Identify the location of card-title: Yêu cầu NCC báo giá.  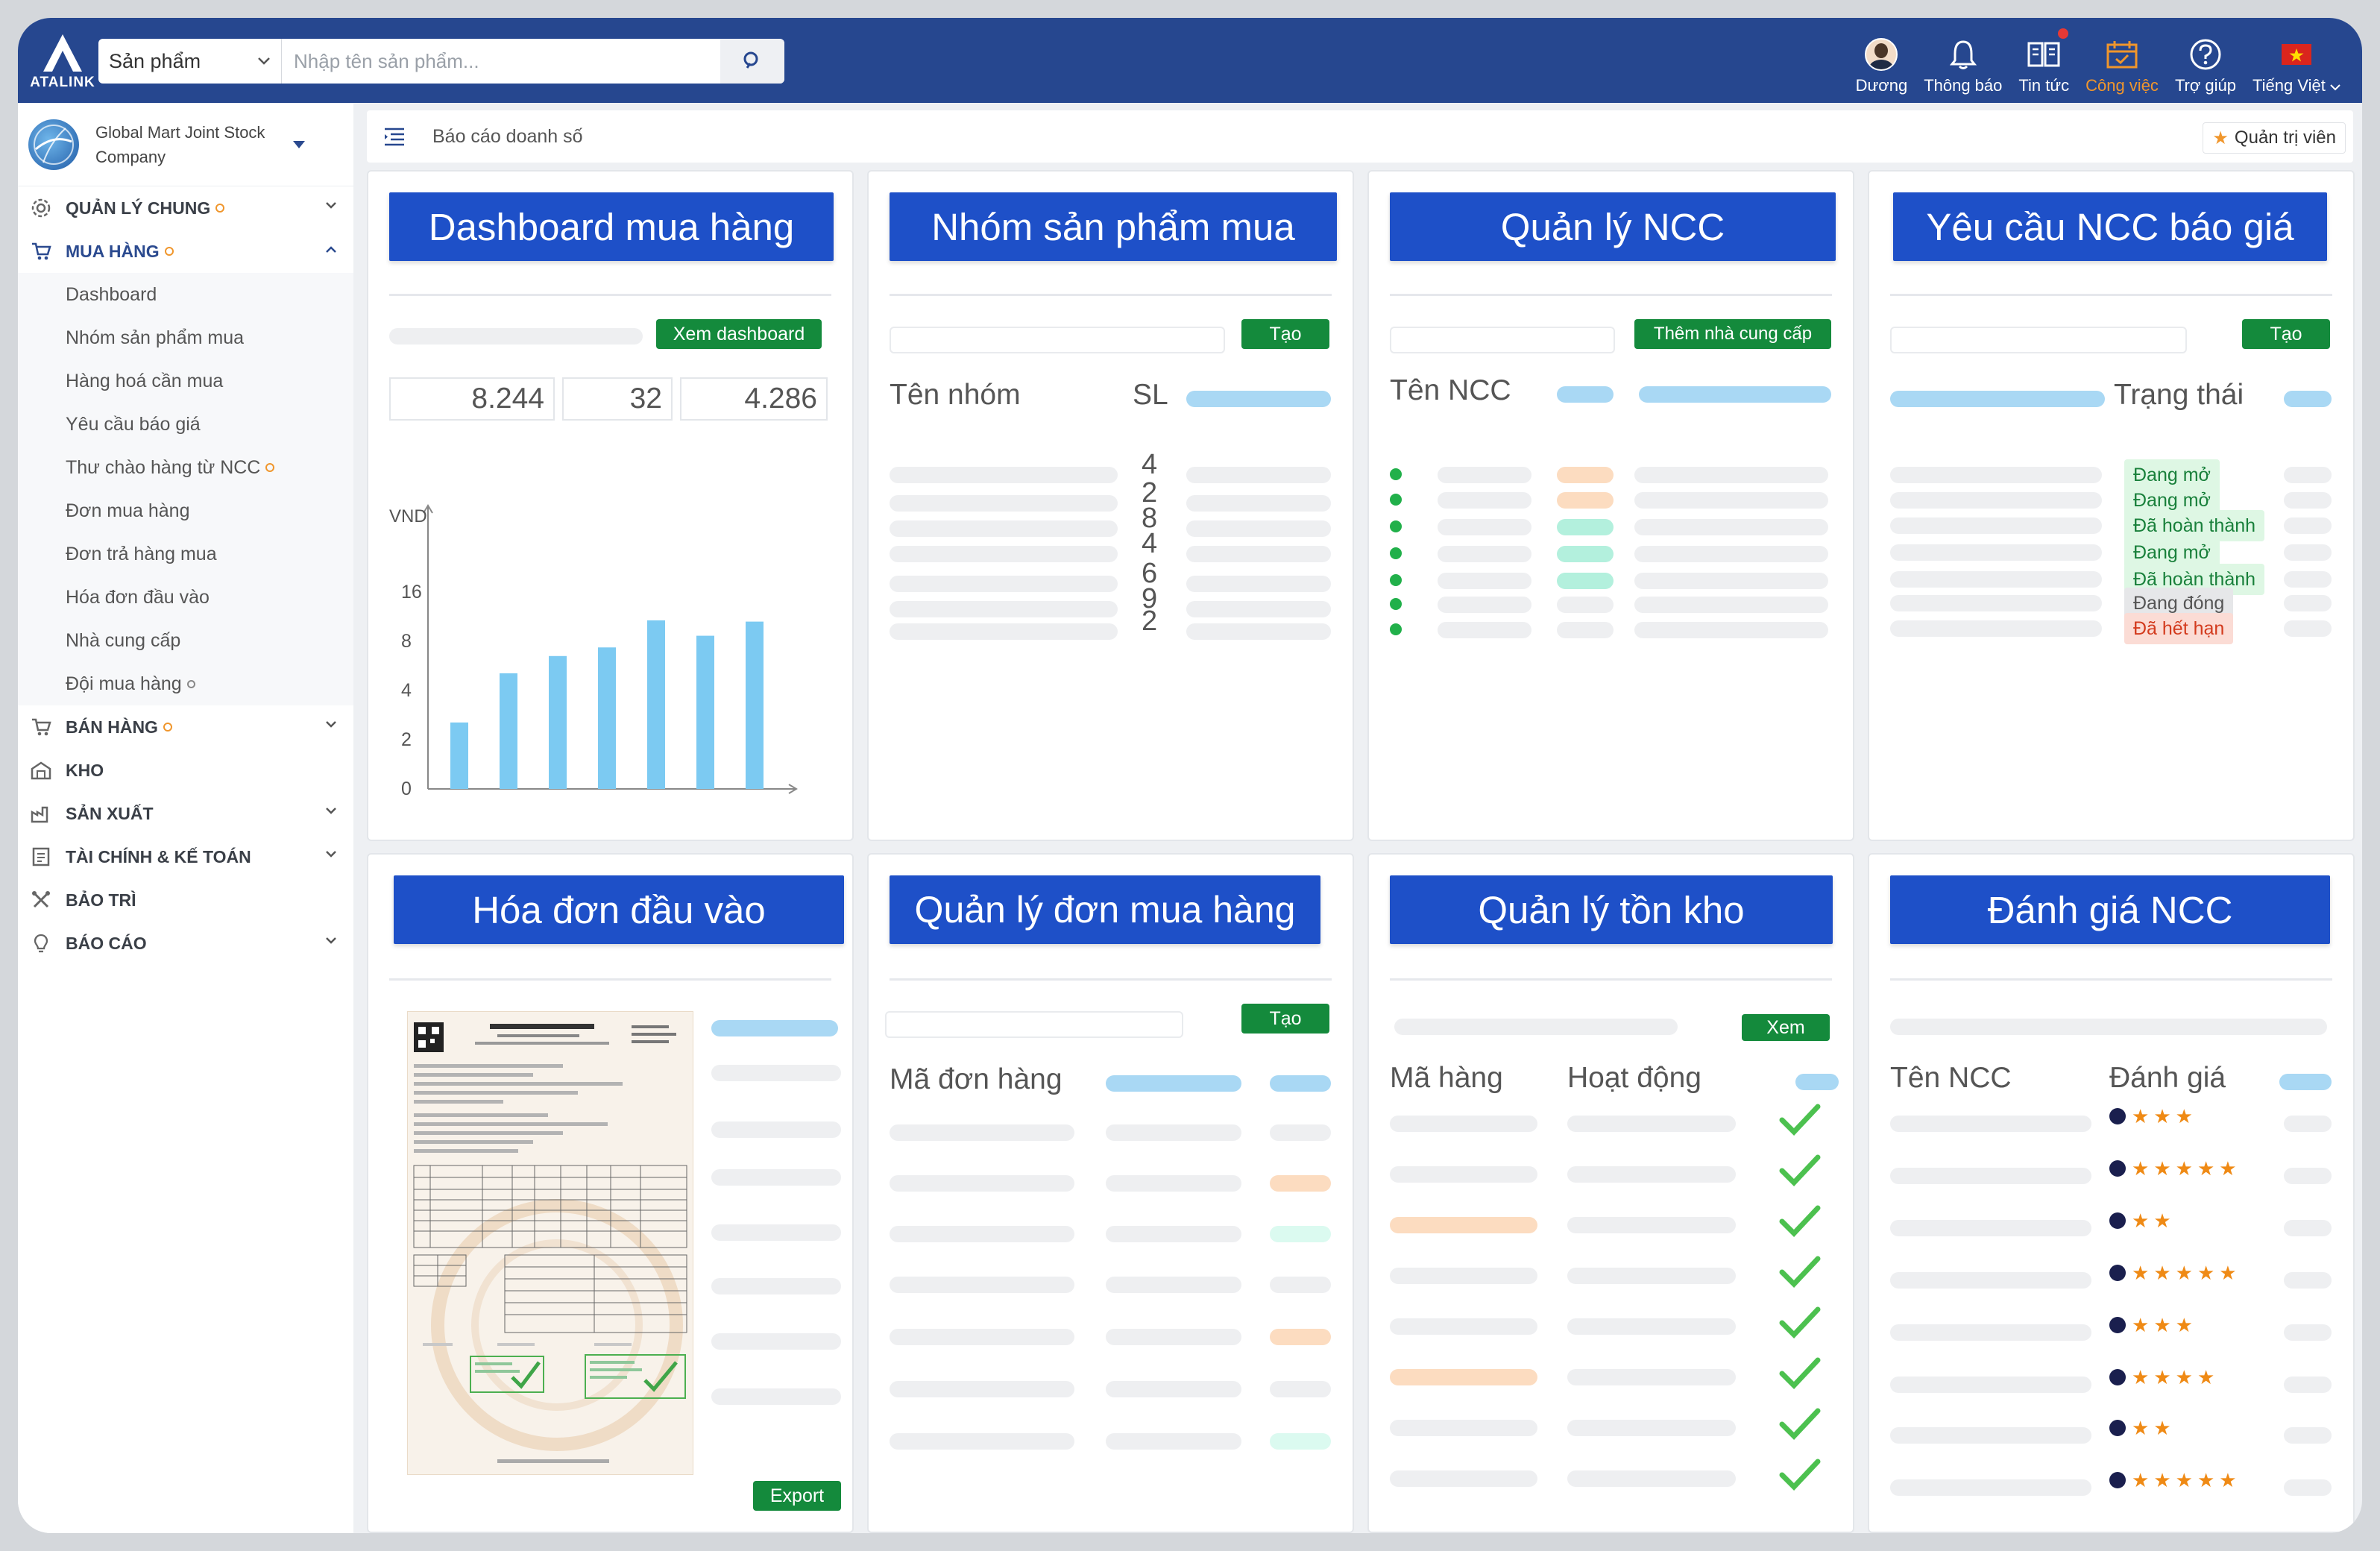
(2110, 226).